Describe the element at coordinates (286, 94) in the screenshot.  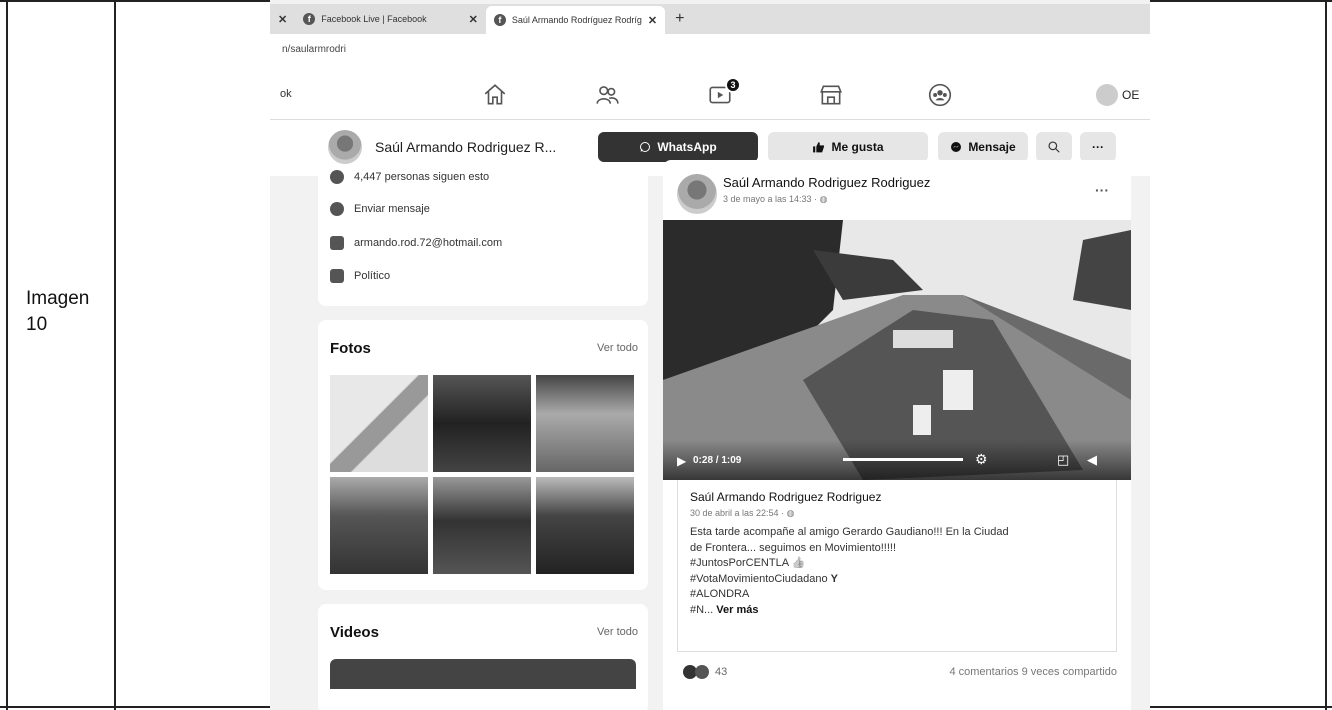
I see `nav-left-text: ok` at that location.